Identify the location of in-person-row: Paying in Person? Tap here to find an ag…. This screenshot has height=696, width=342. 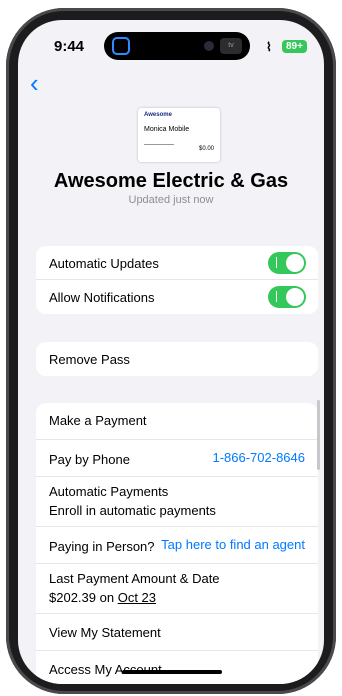
(177, 545).